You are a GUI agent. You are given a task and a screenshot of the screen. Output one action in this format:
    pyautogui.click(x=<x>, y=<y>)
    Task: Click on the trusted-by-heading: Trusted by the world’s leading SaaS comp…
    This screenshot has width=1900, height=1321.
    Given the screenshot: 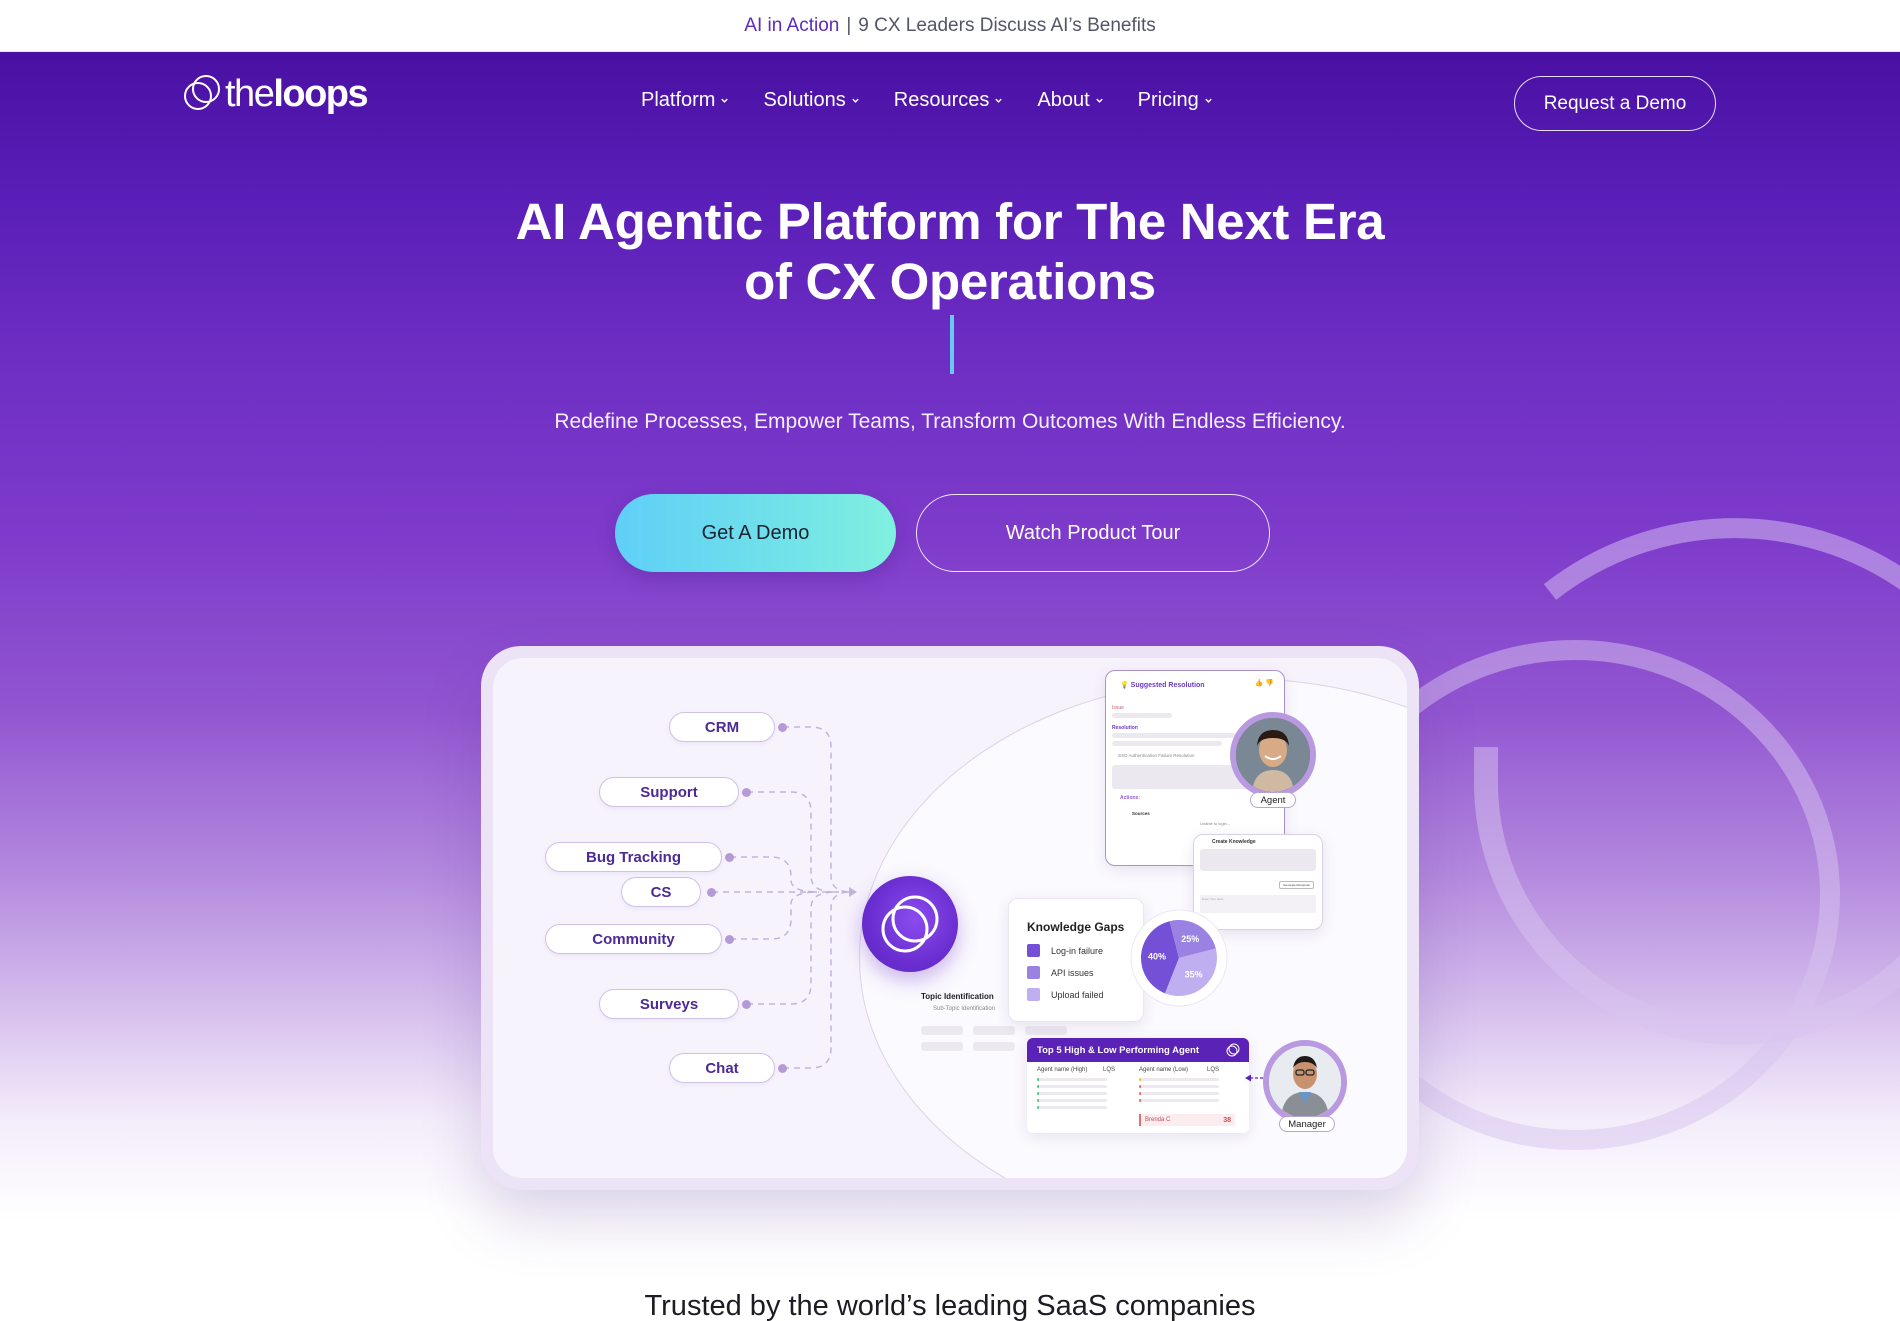 What is the action you would take?
    pyautogui.click(x=950, y=1305)
    